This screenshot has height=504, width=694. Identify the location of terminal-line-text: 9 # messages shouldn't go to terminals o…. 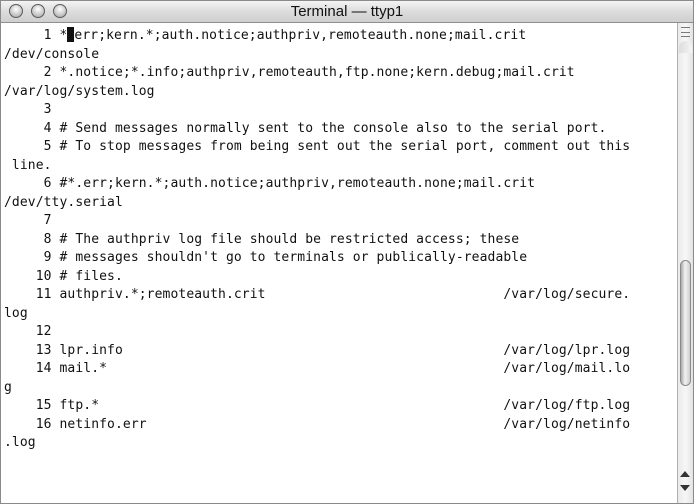
(266, 257).